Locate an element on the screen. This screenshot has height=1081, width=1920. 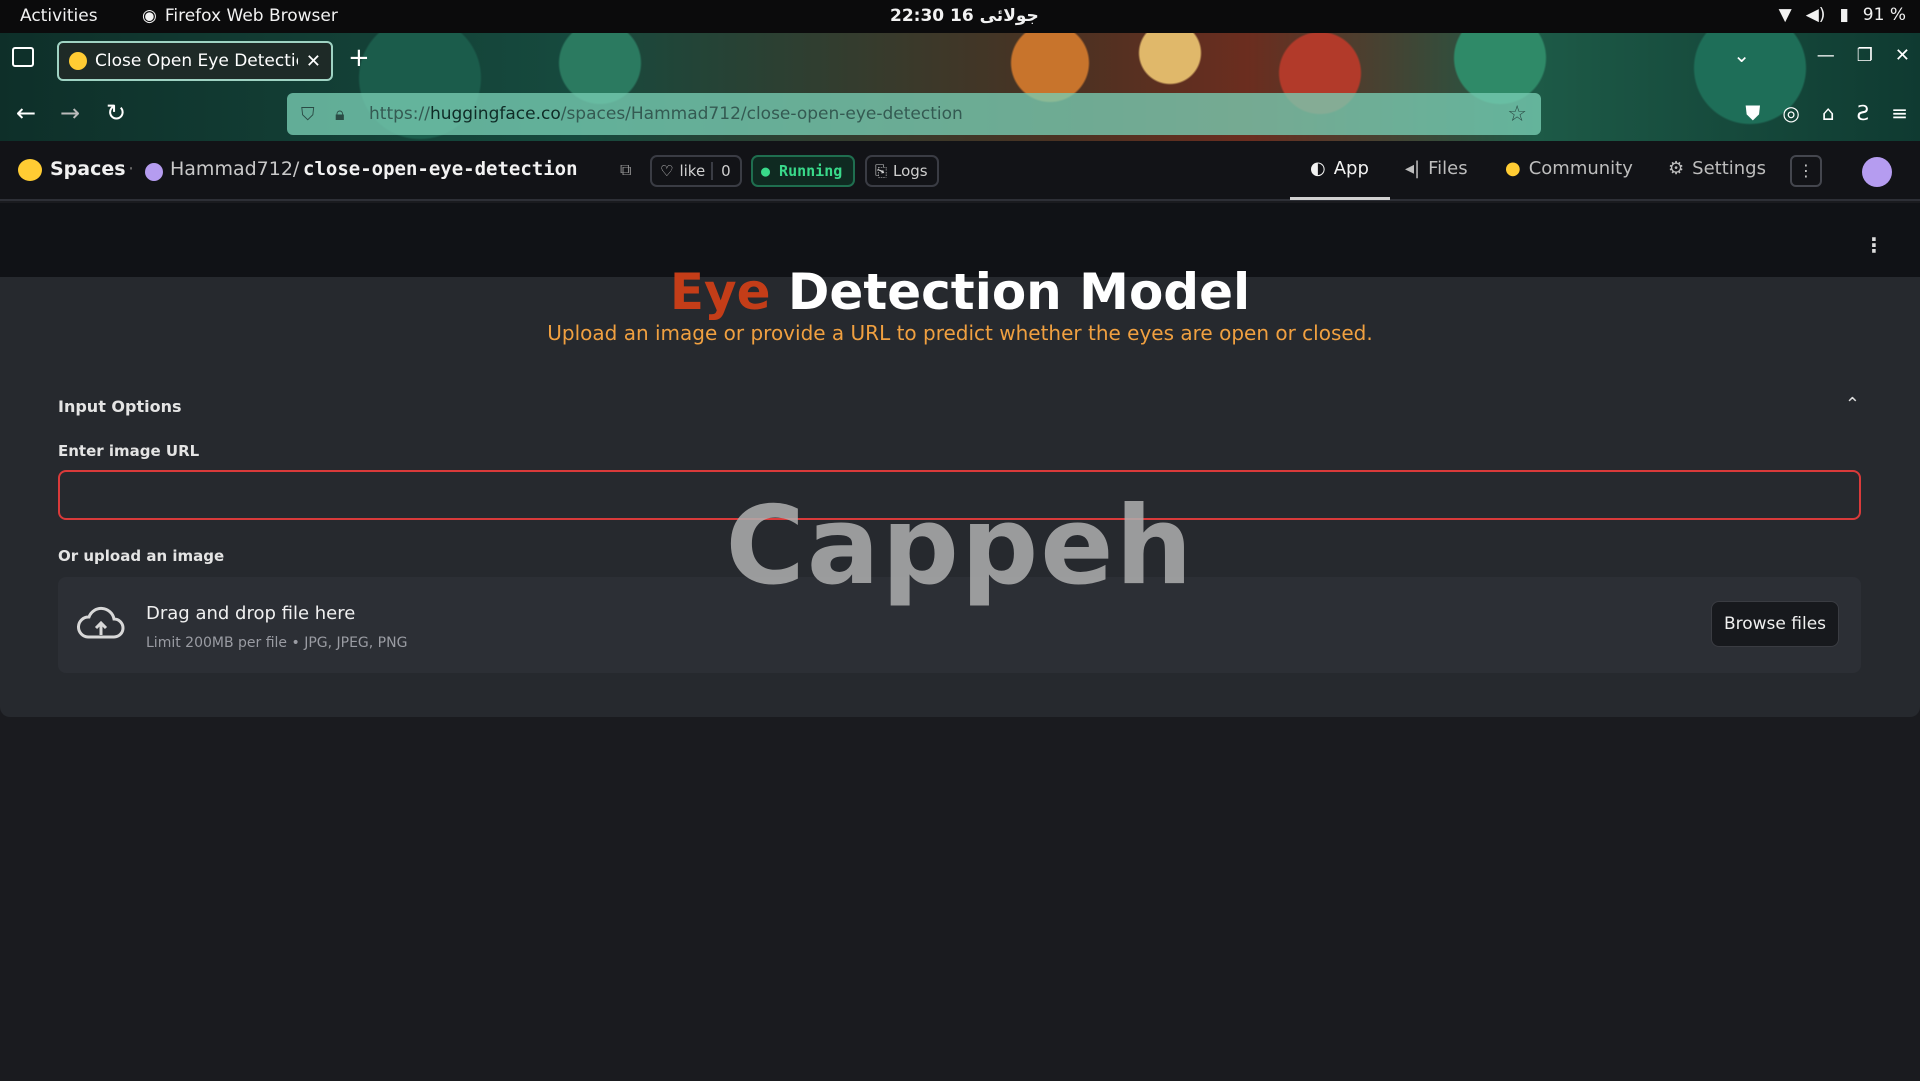
tab-settings: ⚙ Settings is located at coordinates (1717, 168).